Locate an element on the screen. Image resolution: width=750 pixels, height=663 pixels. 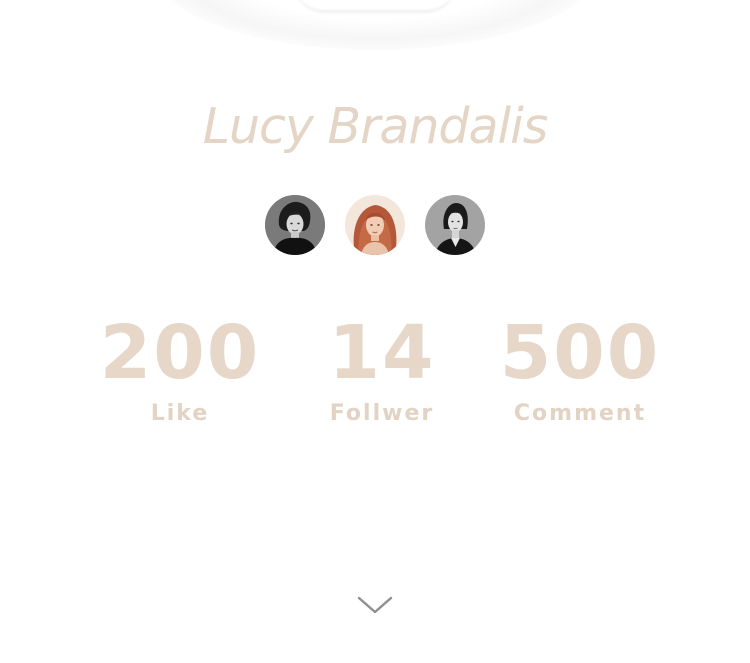
stat-value: 500 is located at coordinates (580, 353).